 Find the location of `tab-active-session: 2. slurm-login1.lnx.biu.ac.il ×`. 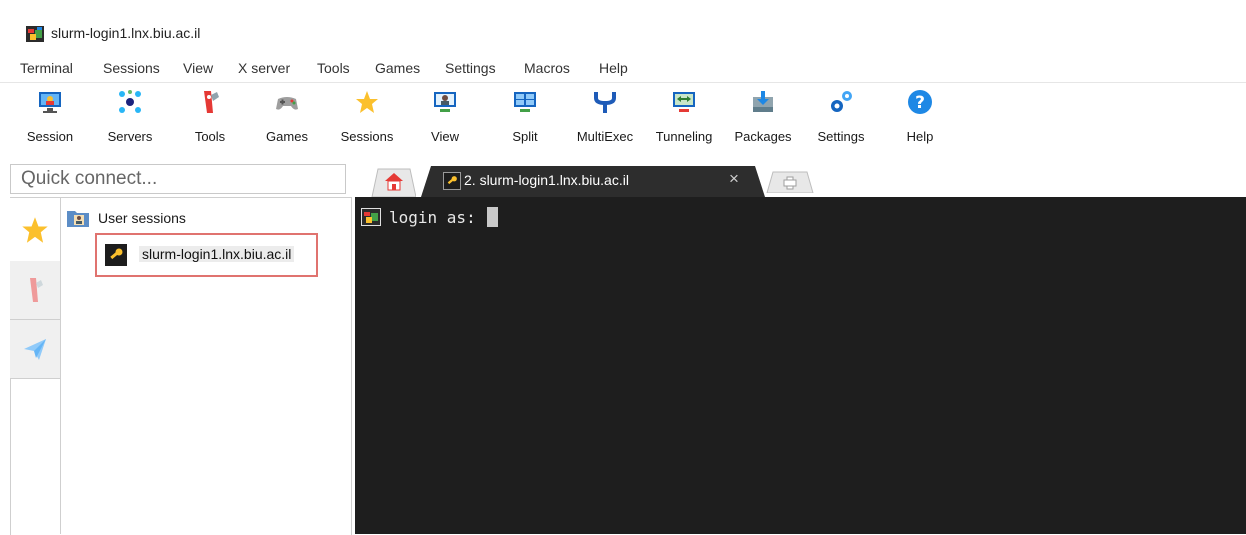

tab-active-session: 2. slurm-login1.lnx.biu.ac.il × is located at coordinates (593, 180).